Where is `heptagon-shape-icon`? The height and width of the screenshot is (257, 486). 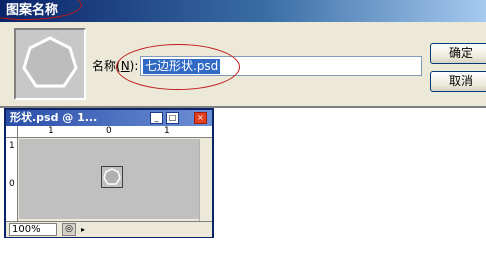
heptagon-shape-icon is located at coordinates (112, 176).